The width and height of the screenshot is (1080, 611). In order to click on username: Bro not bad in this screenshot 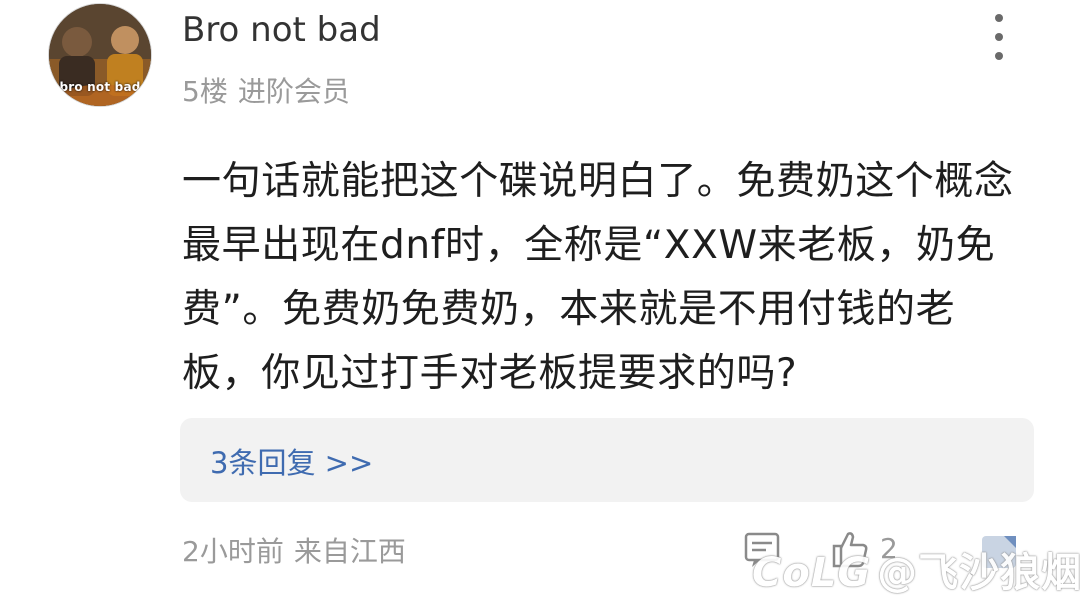, I will do `click(281, 30)`.